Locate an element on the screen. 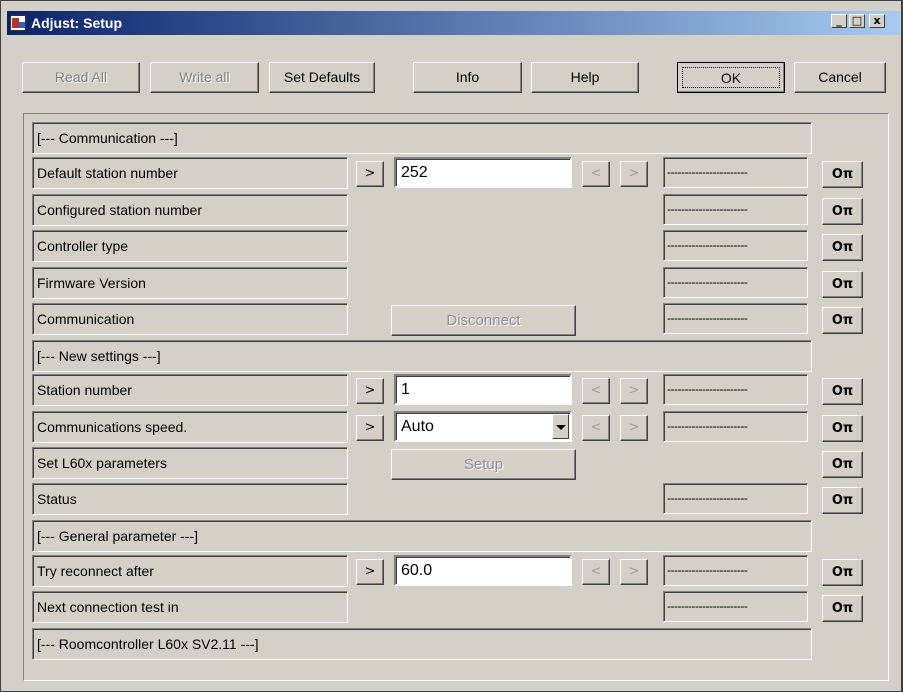  title-bar: Adjust: Setup _ □ x is located at coordinates (453, 23).